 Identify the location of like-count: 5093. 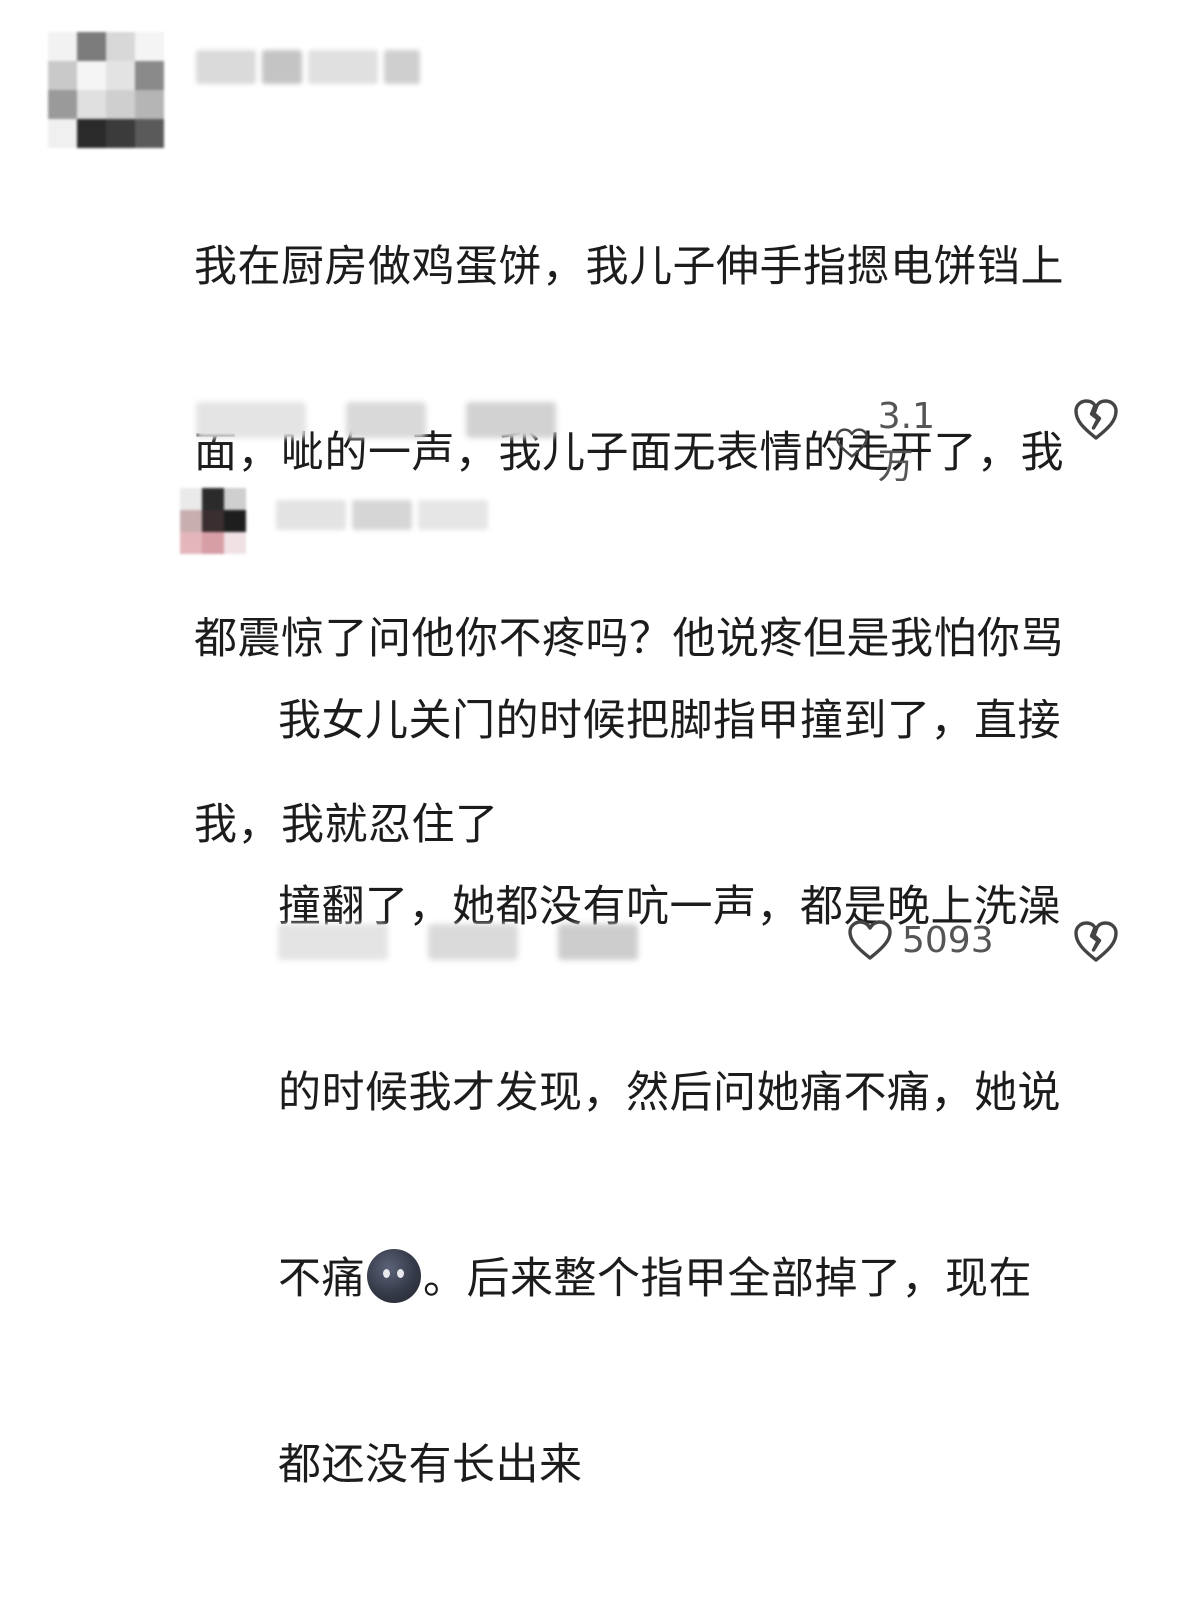
(948, 940).